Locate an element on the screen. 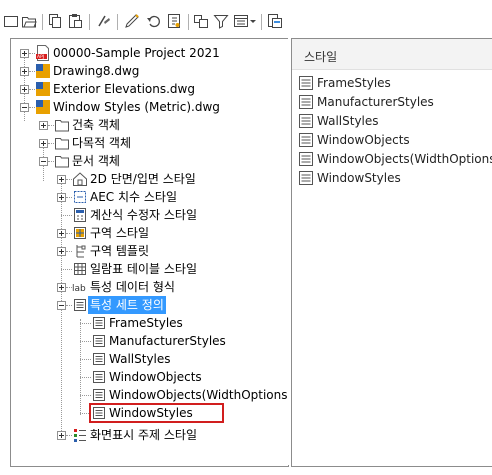  tree-item-label: WindowObjects is located at coordinates (155, 377).